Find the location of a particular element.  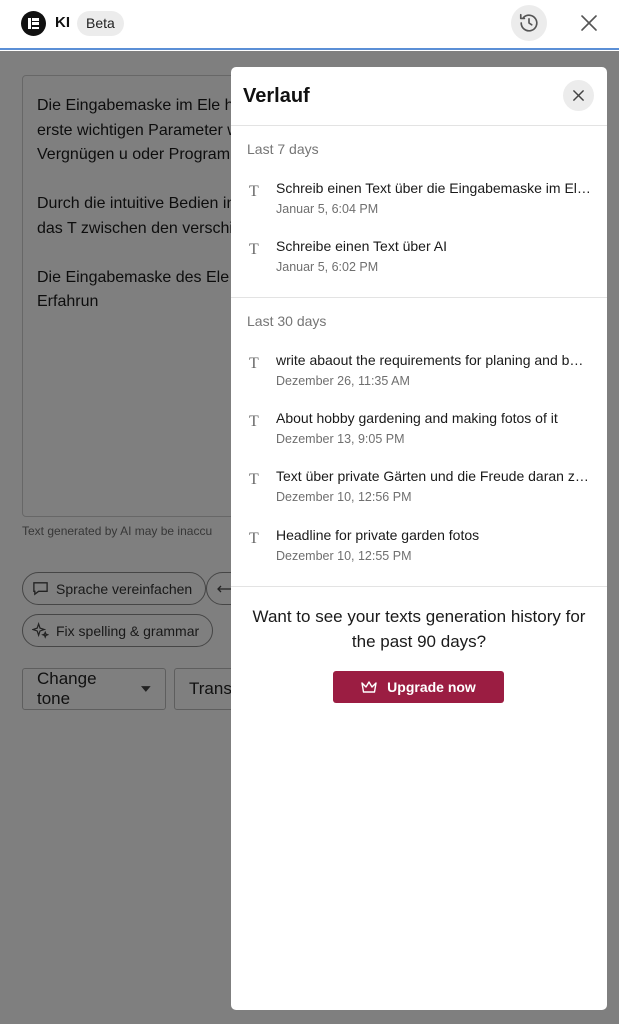

upgrade-now-button: Upgrade now is located at coordinates (418, 687).